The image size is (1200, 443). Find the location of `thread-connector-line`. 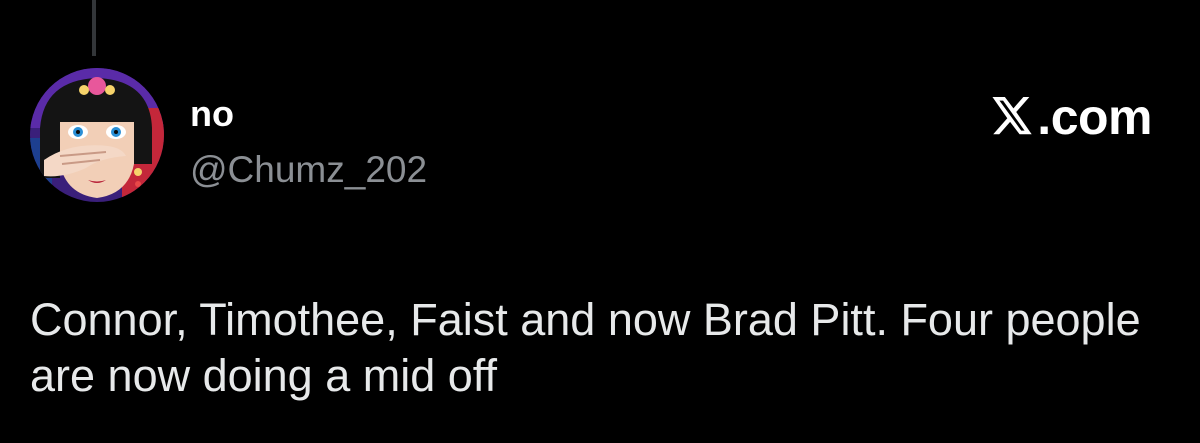

thread-connector-line is located at coordinates (94, 28).